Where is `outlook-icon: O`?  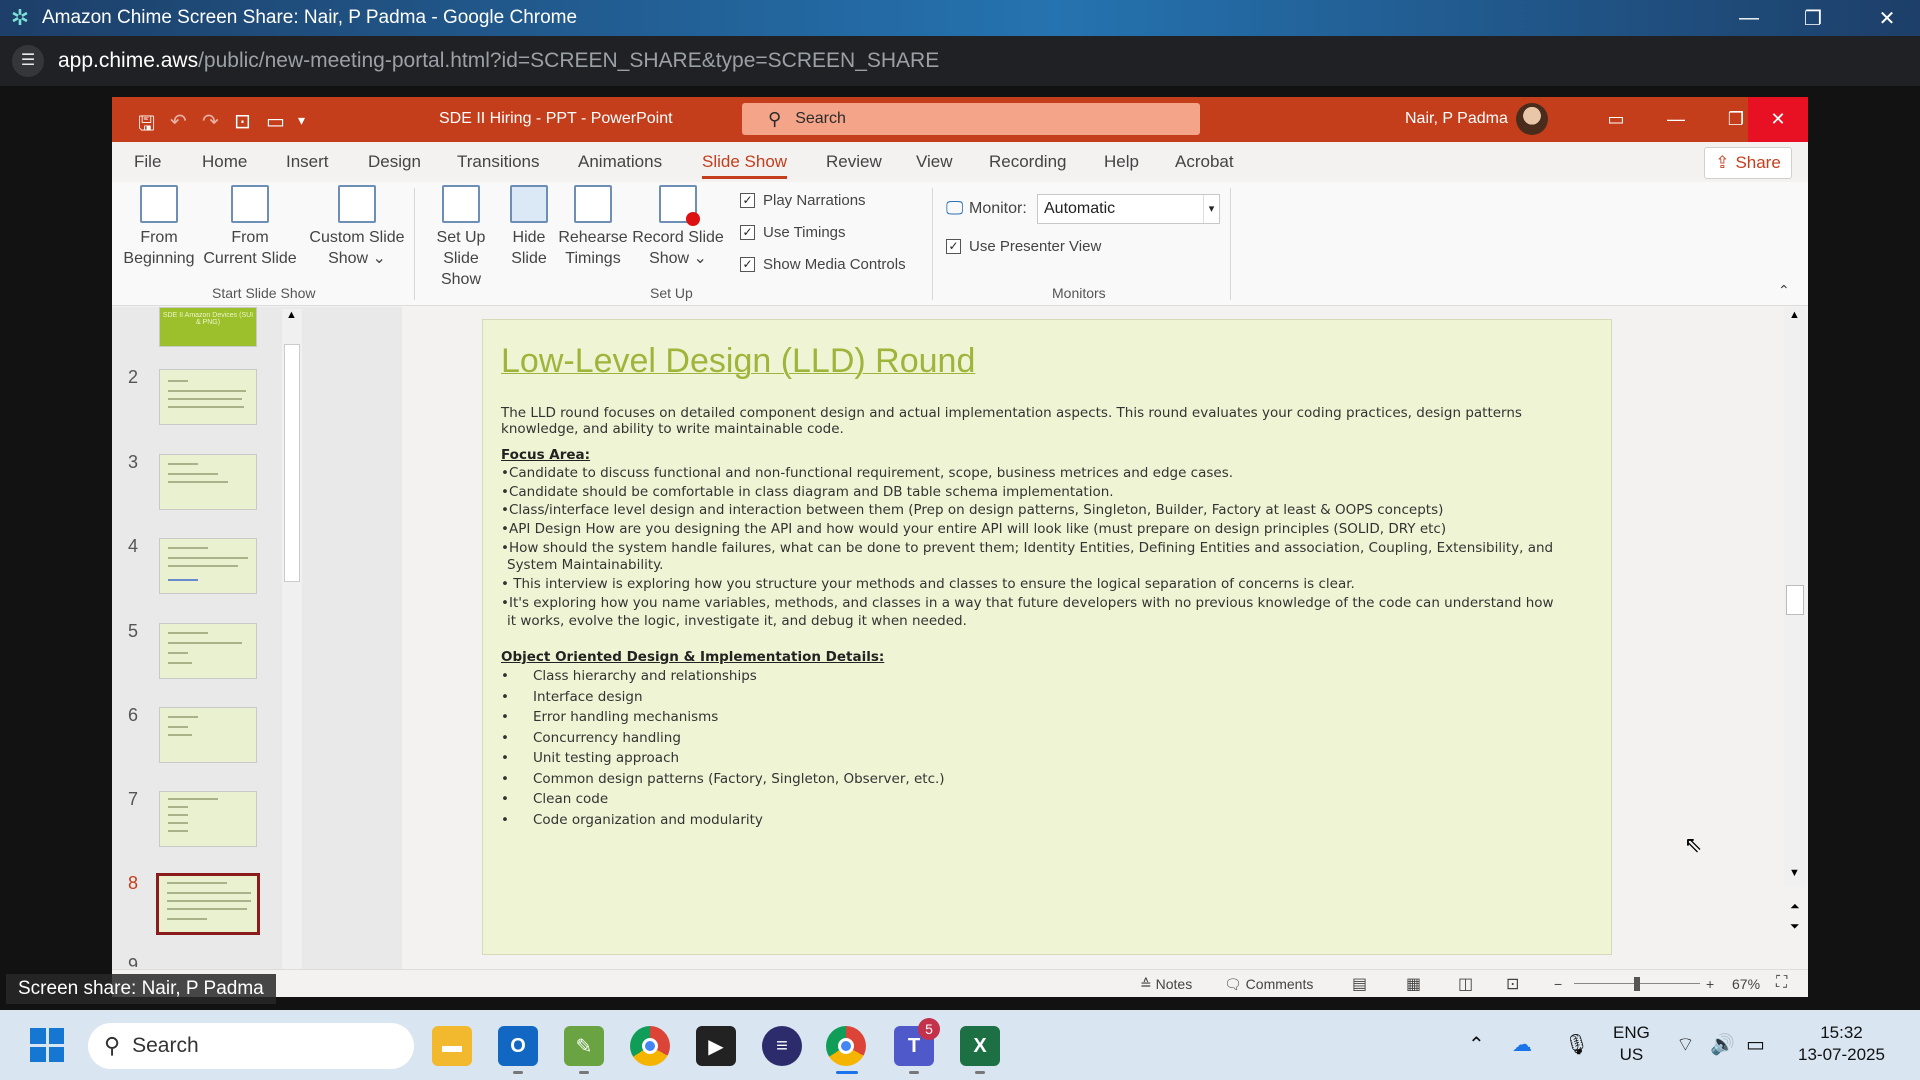 outlook-icon: O is located at coordinates (518, 1046).